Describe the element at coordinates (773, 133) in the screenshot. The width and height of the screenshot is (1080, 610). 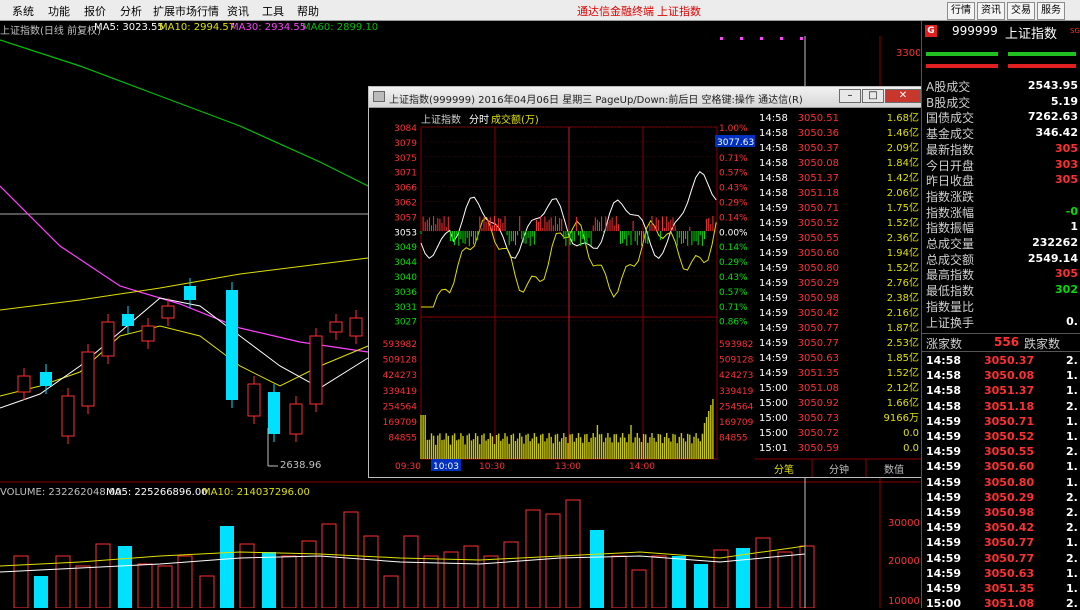
I see `trade-time: 14:58` at that location.